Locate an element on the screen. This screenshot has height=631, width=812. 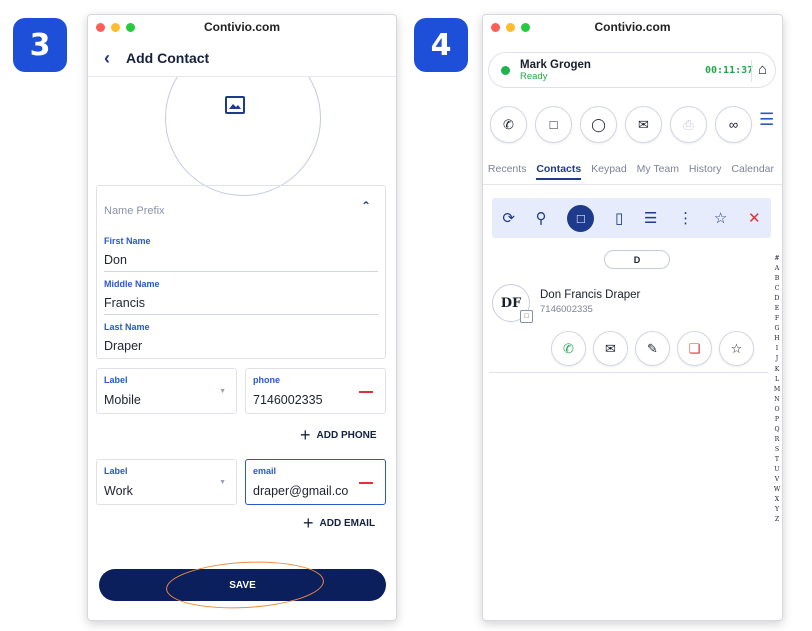
remove-phone-icon is located at coordinates (366, 392).